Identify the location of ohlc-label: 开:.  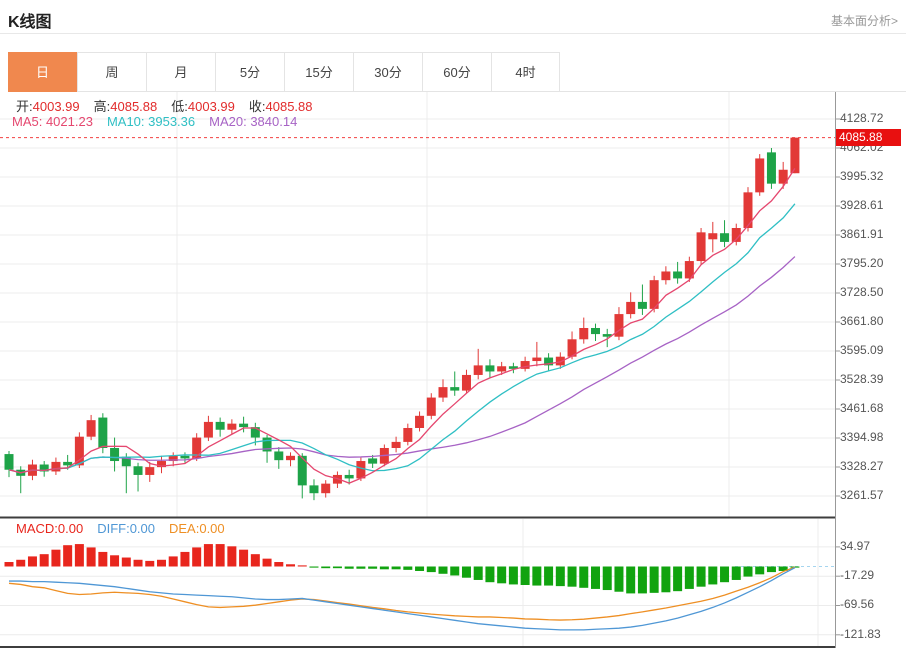
(24, 106).